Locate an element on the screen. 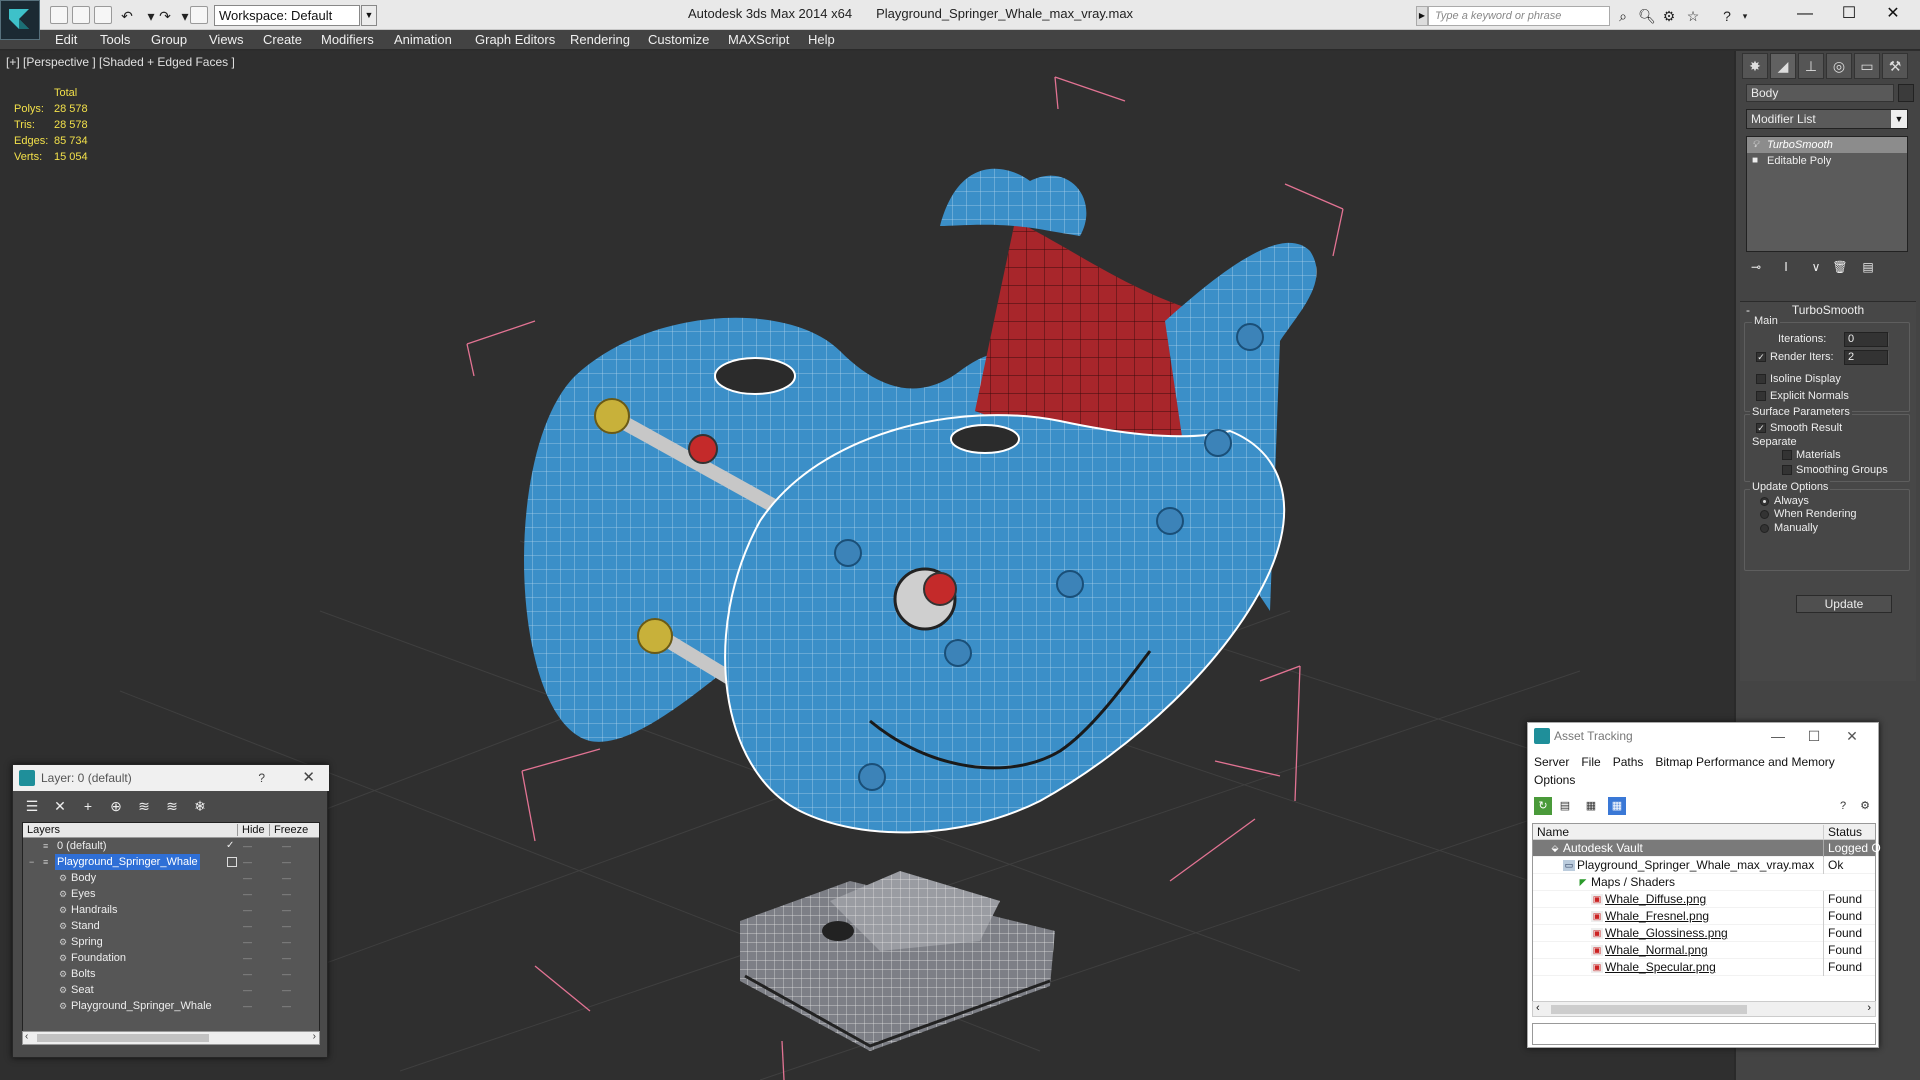  menu-views: Views is located at coordinates (226, 39).